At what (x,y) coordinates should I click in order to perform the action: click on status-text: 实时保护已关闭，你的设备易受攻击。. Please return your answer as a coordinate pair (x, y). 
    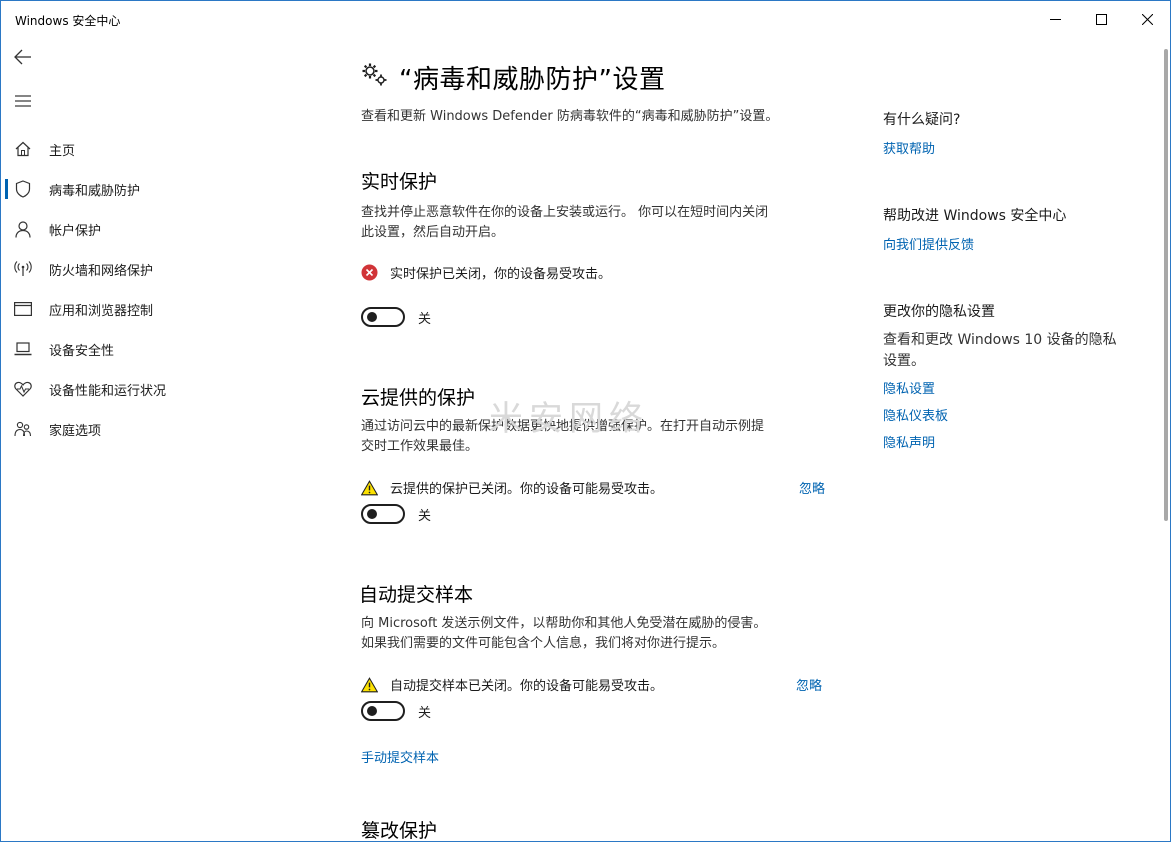
    Looking at the image, I should click on (501, 274).